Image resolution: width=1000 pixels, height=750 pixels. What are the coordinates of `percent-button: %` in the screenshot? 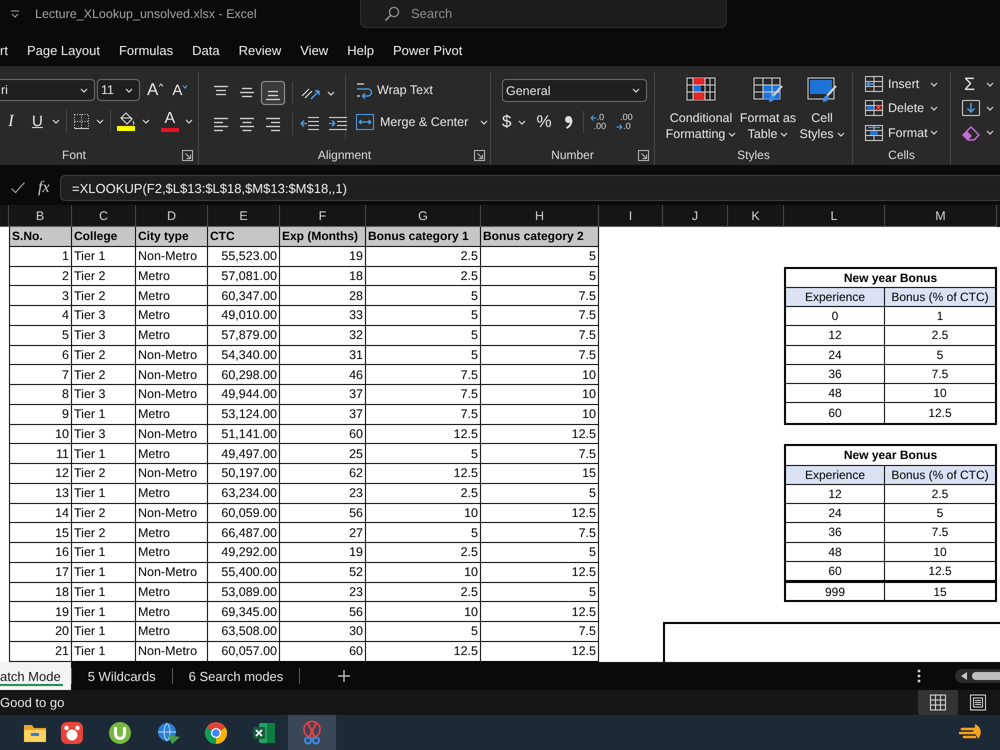 It's located at (544, 122).